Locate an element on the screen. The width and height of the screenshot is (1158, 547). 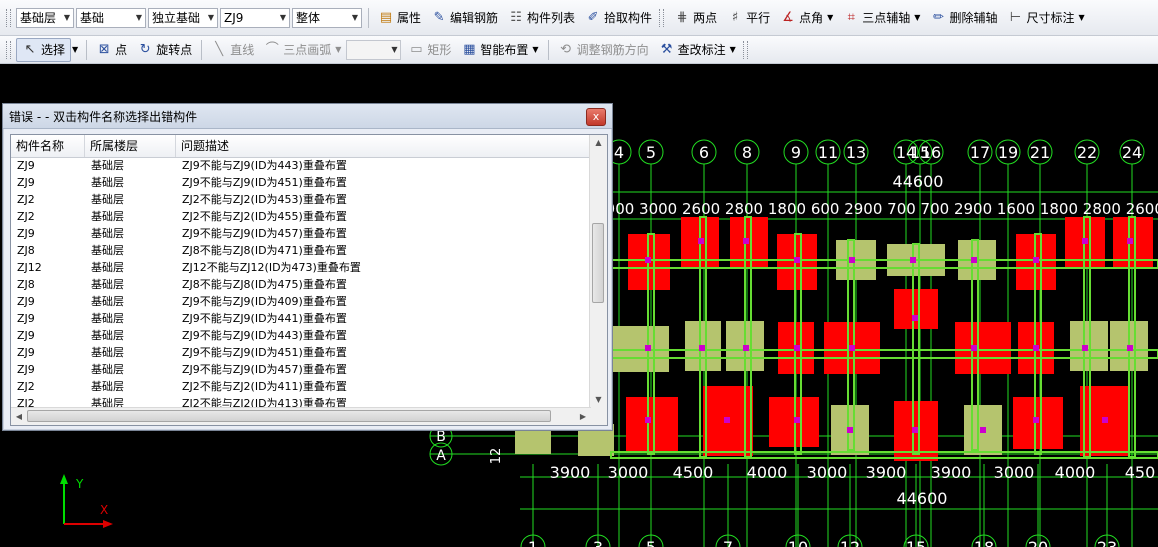
properties-icon: ▤ is located at coordinates (386, 17).